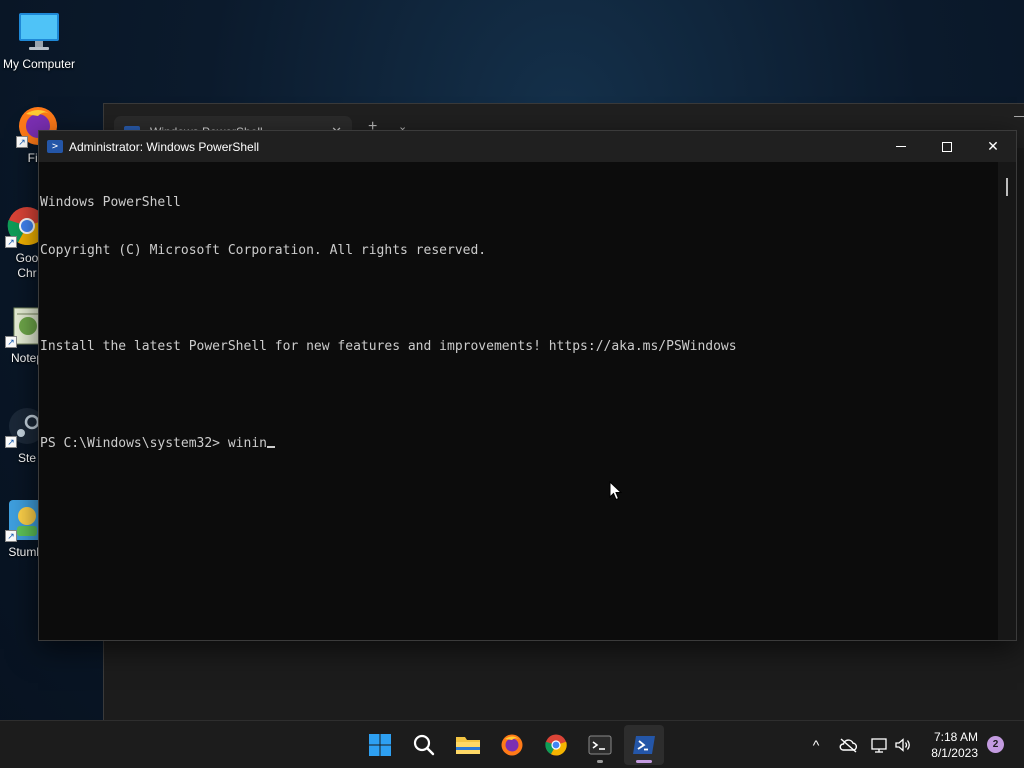  What do you see at coordinates (993, 146) in the screenshot?
I see `close-button: ✕` at bounding box center [993, 146].